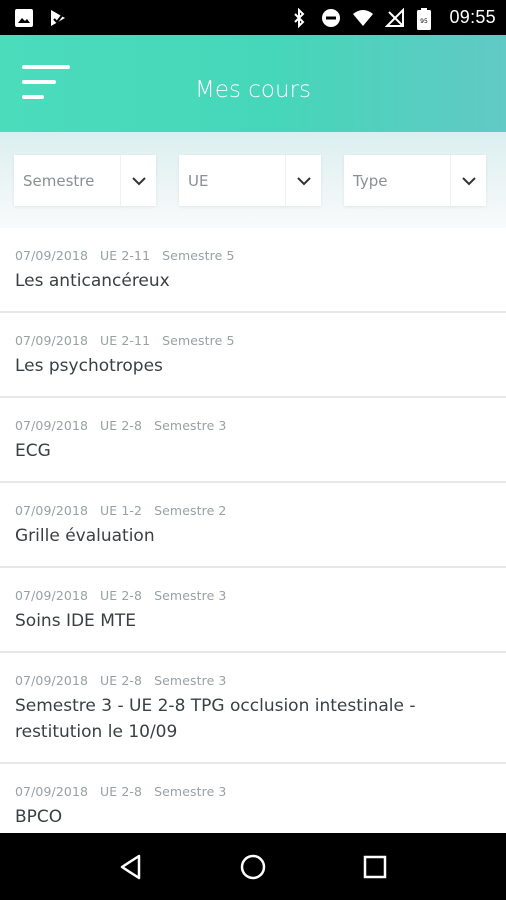 This screenshot has height=900, width=506. Describe the element at coordinates (253, 90) in the screenshot. I see `page-title: Mes cours` at that location.